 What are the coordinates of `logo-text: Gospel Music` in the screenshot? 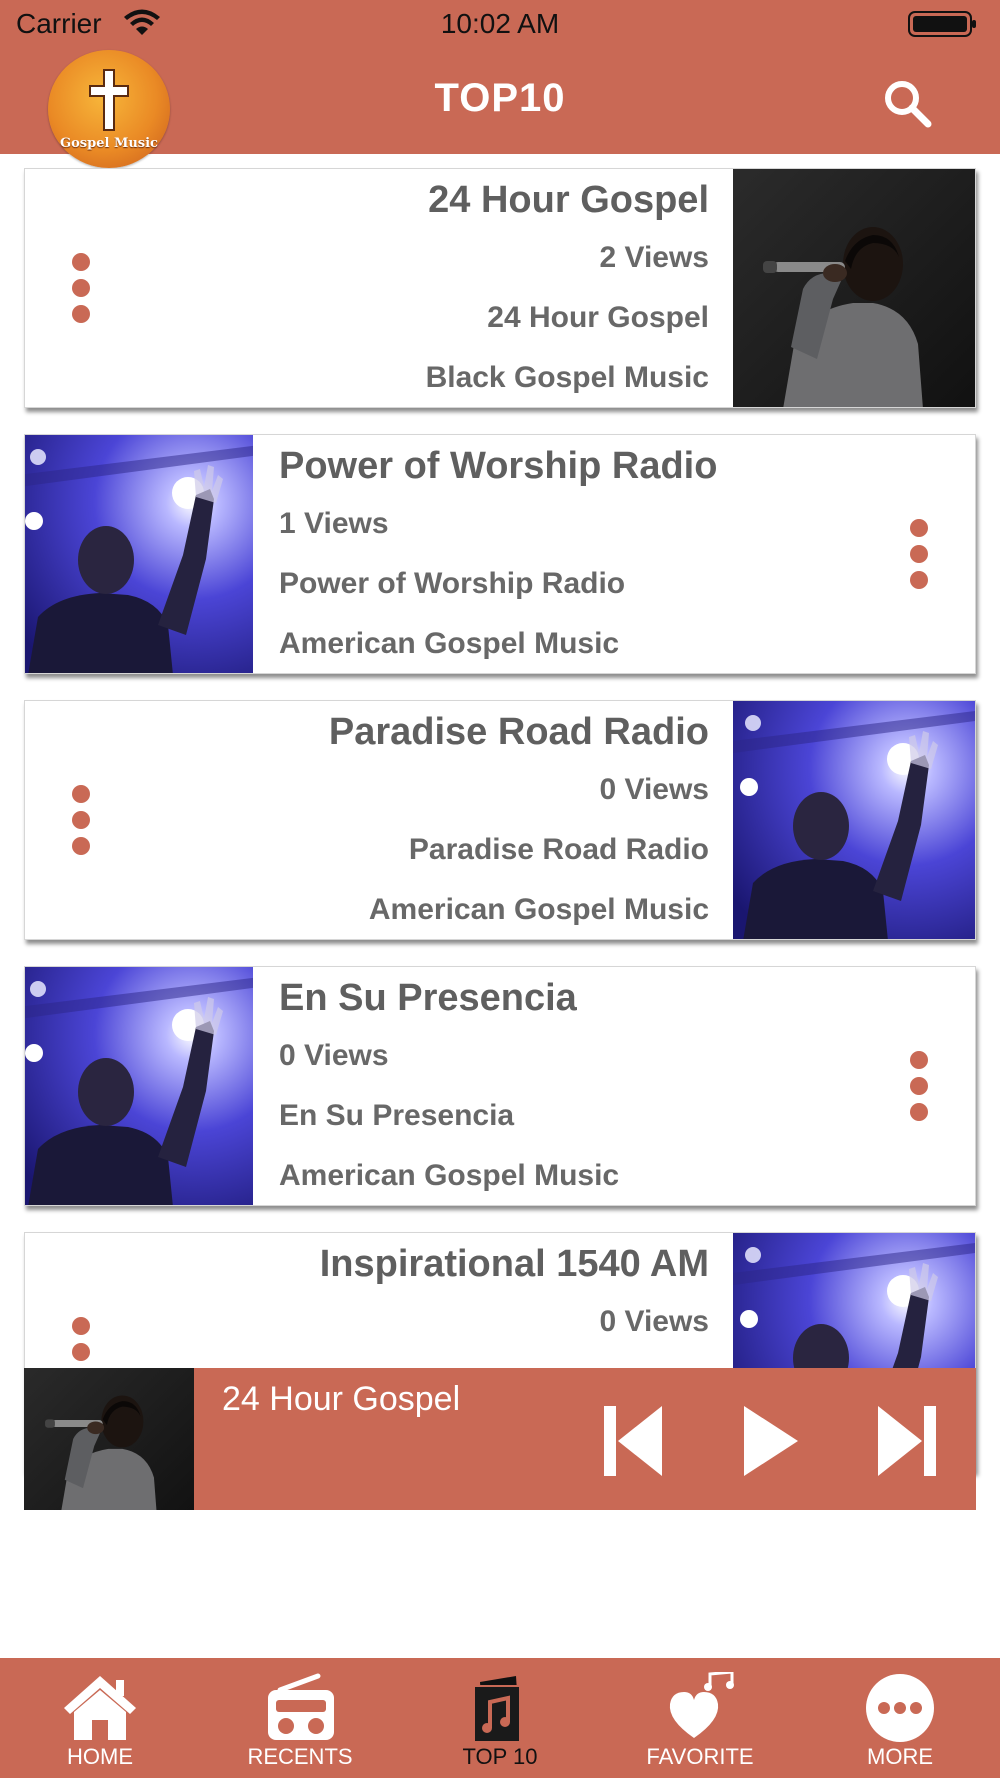 It's located at (109, 143).